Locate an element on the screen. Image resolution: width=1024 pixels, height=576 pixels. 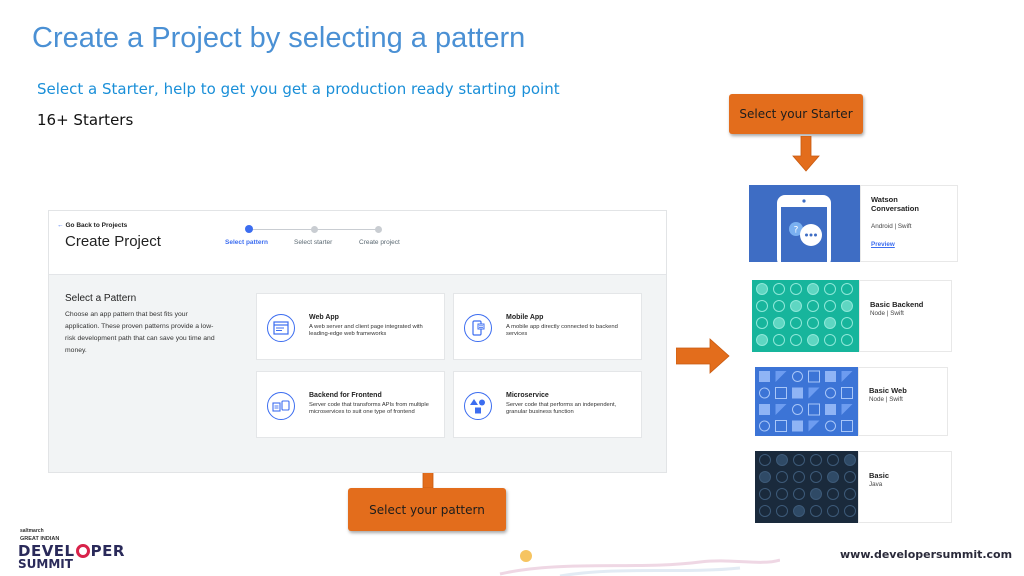
developer-summit-logo: saltmarch GREAT INDIAN DEVEL PER SUMMIT is located at coordinates (83, 550).